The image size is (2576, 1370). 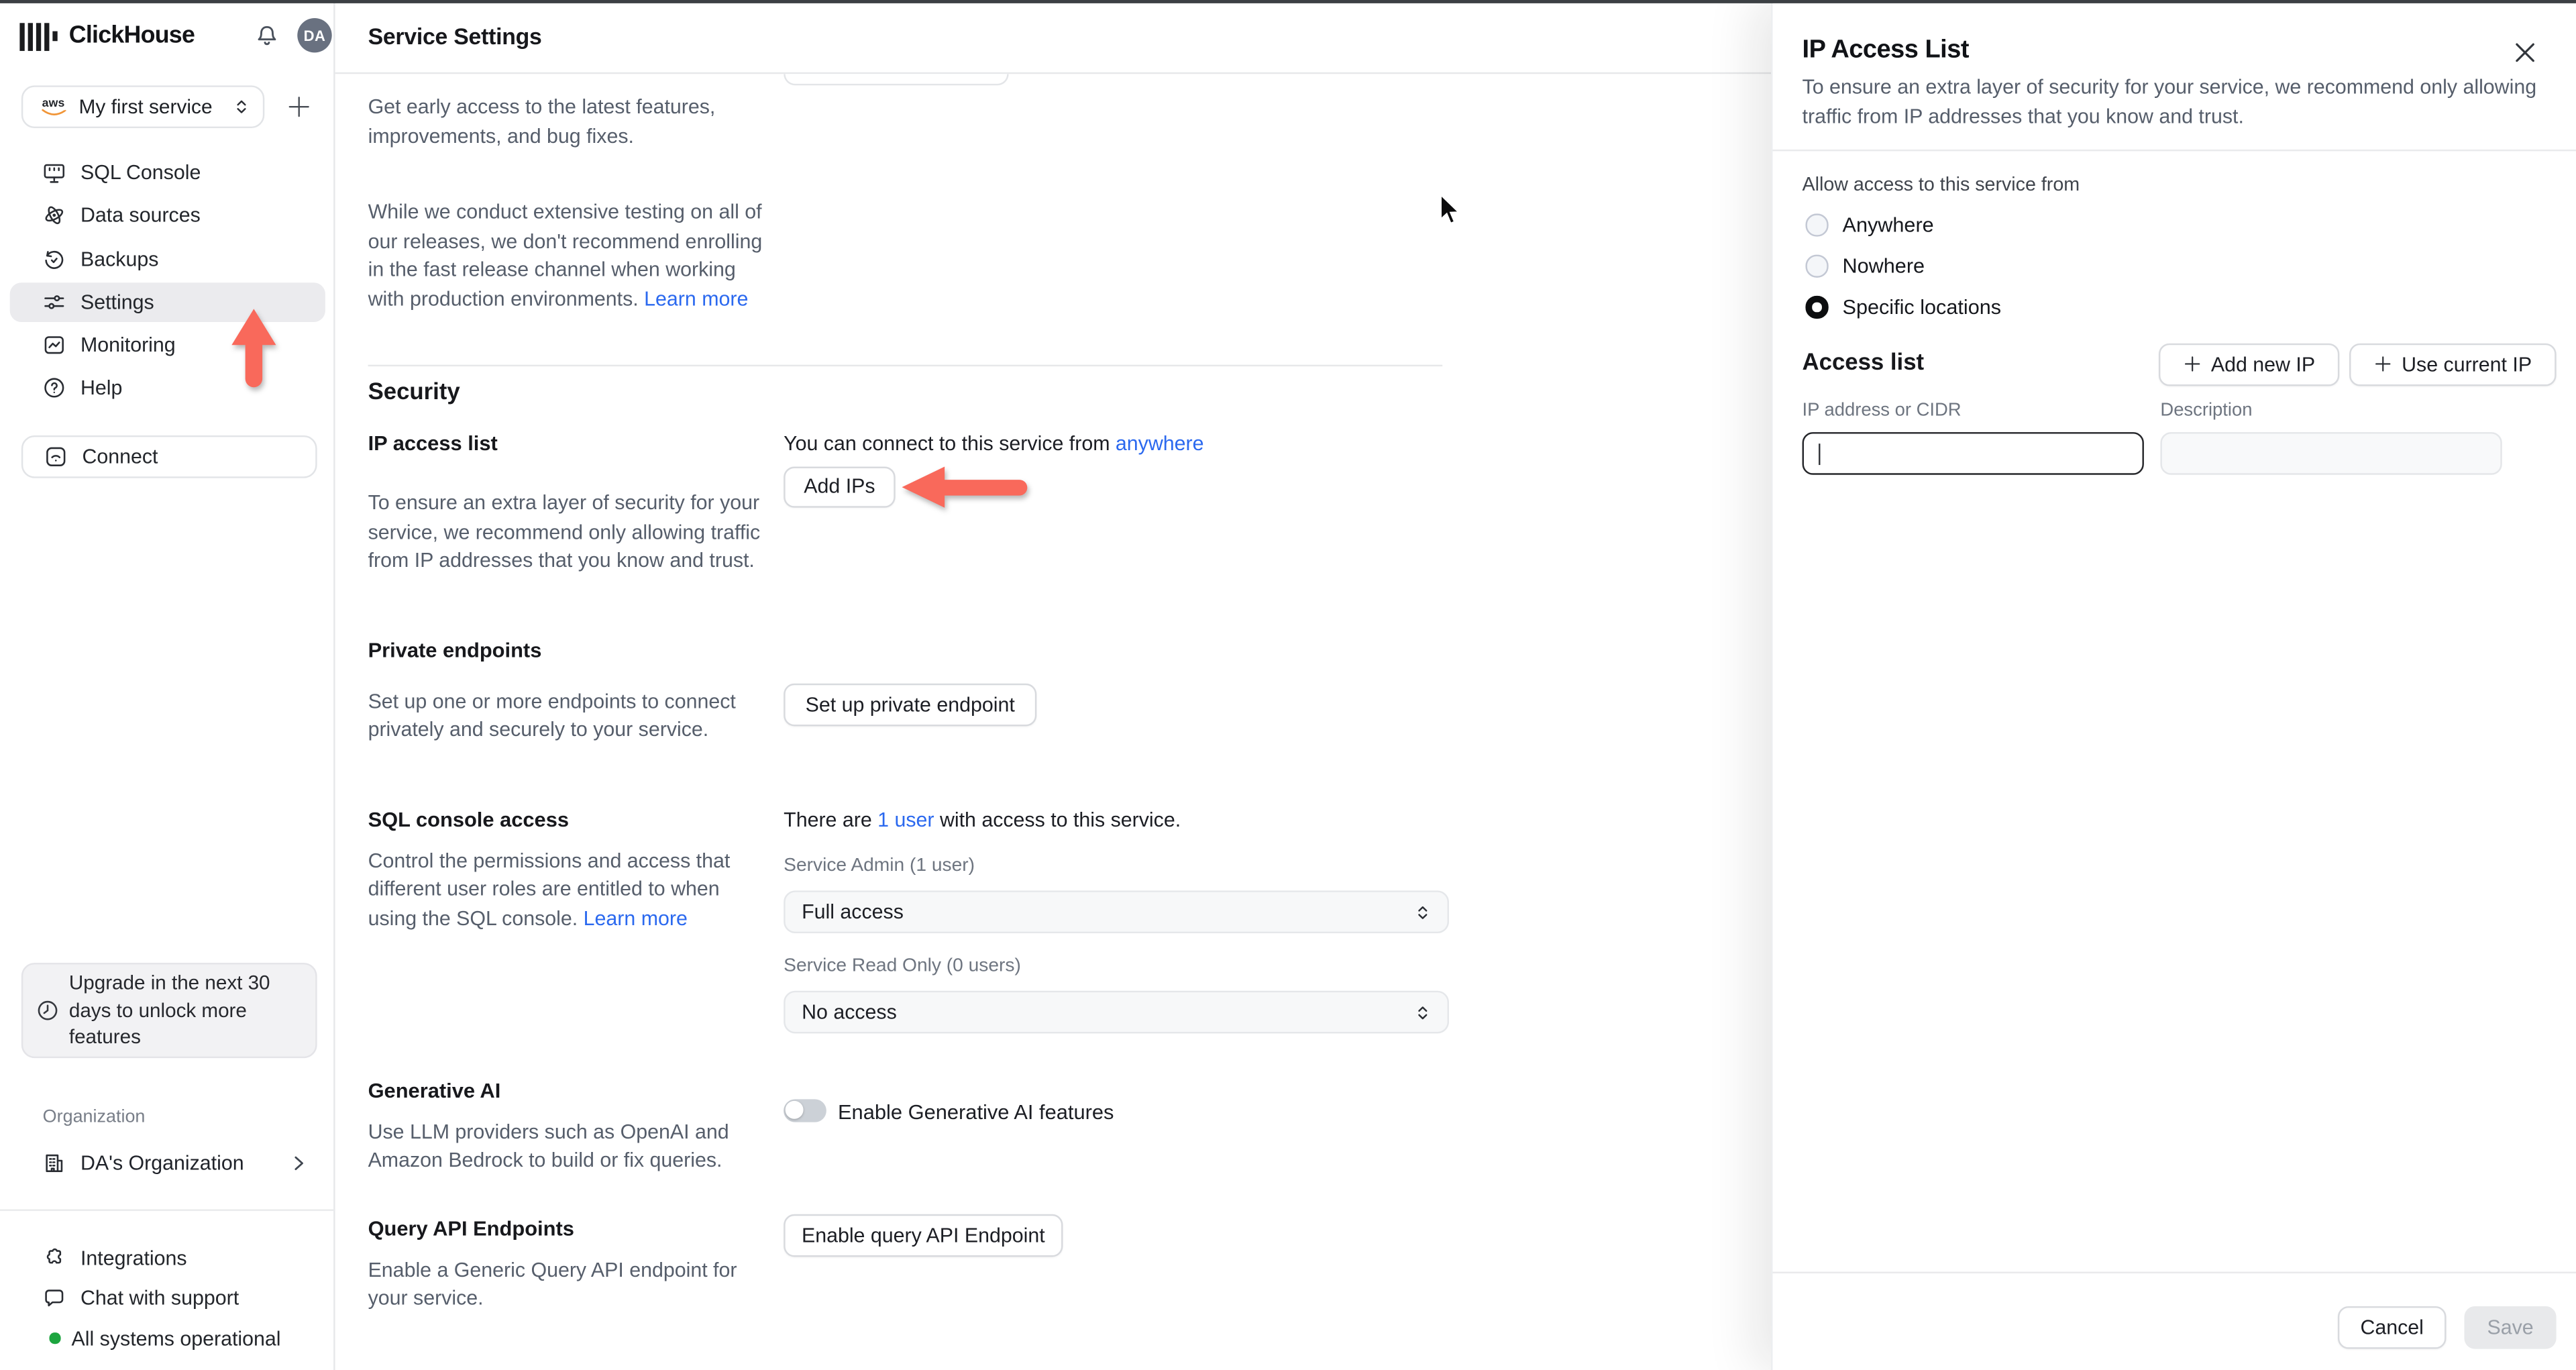 I want to click on sidebar-header: ClickHouse DA, so click(x=175, y=35).